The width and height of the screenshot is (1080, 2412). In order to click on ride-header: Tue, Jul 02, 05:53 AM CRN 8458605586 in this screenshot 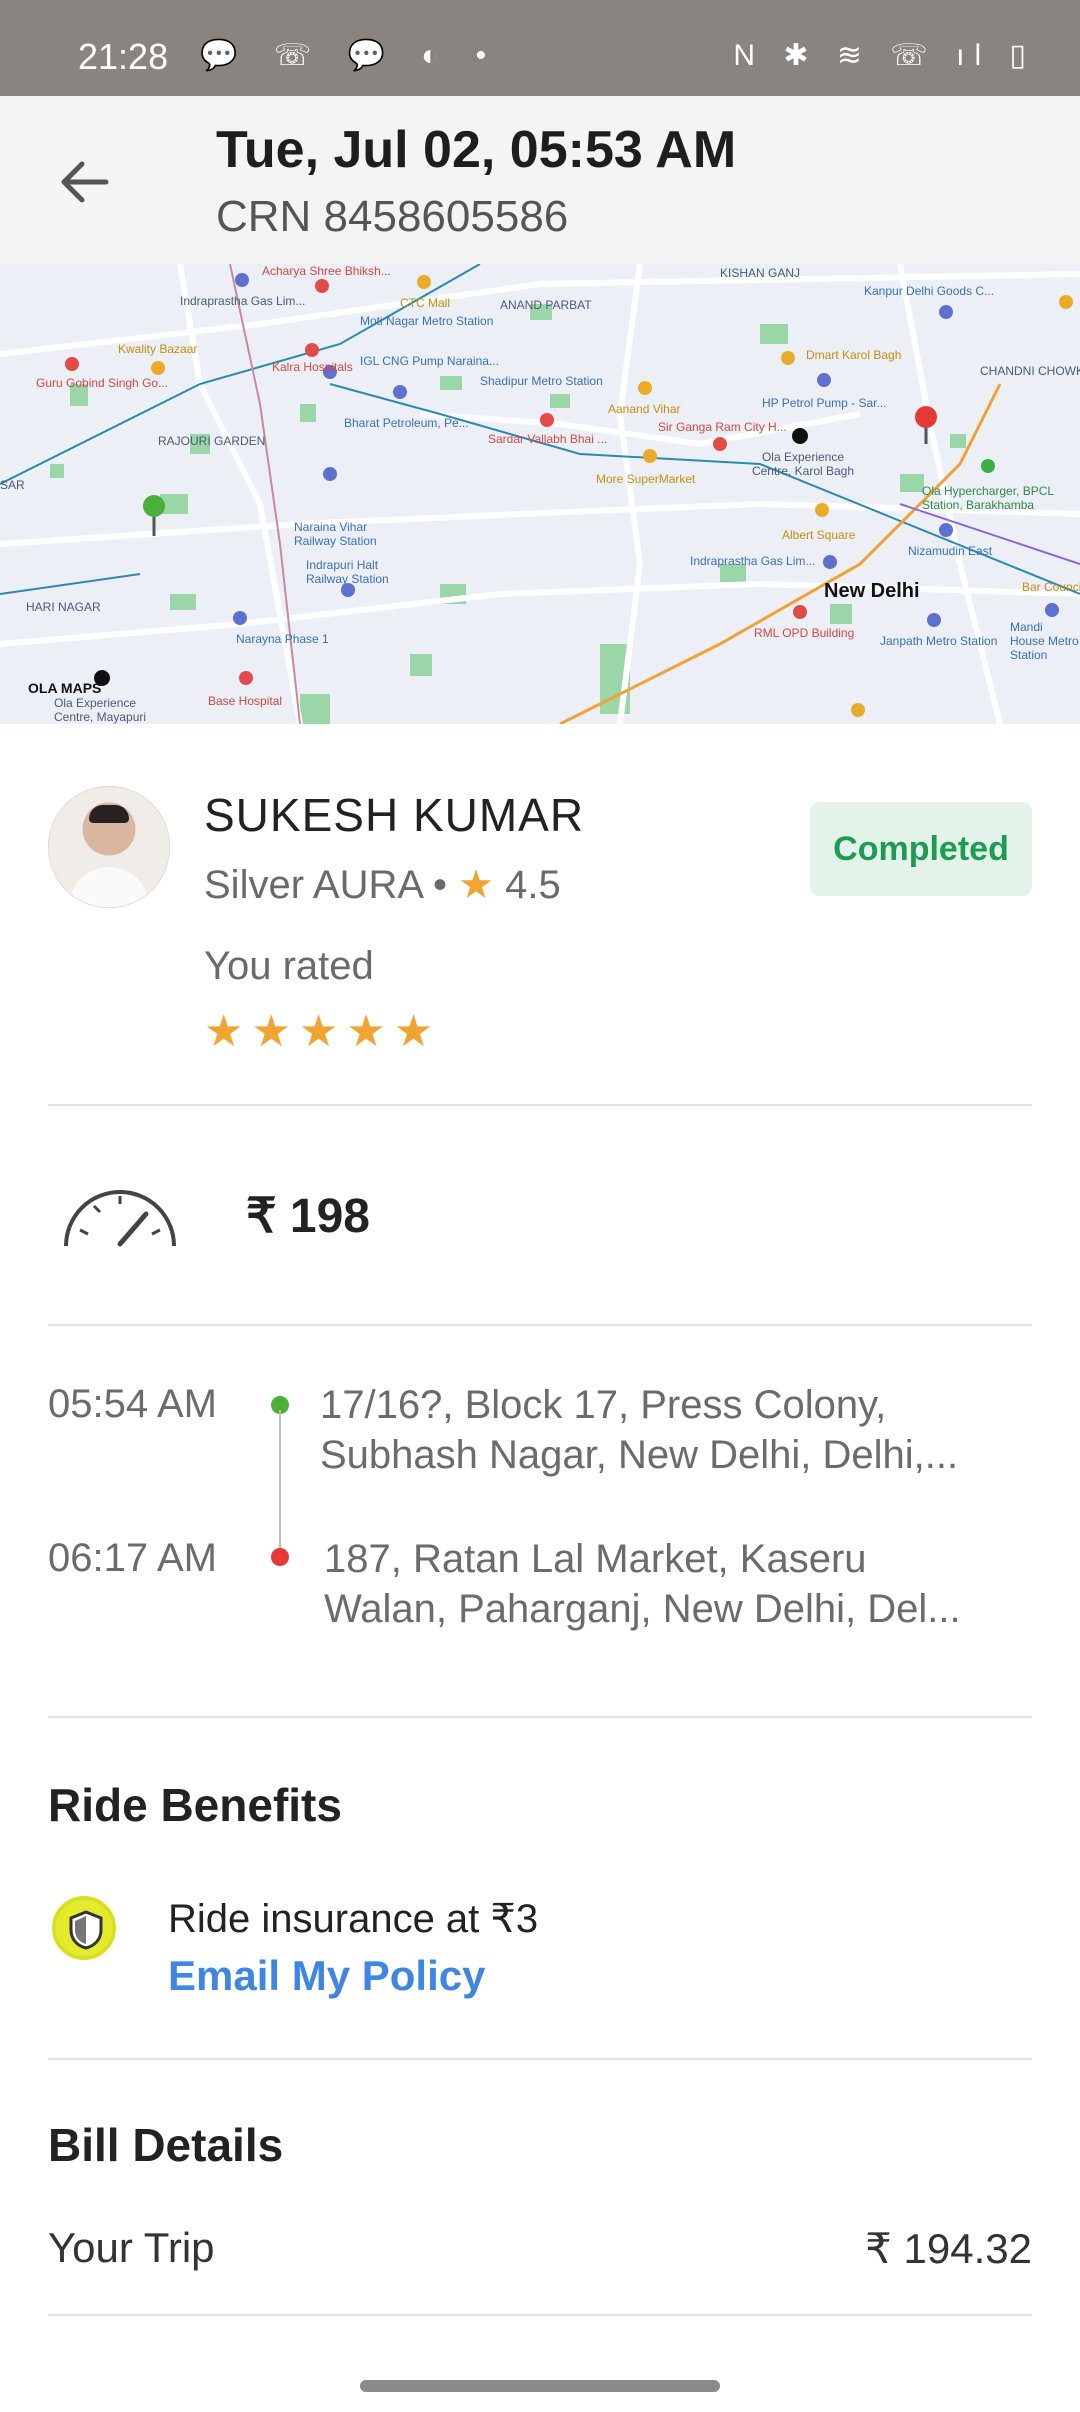, I will do `click(540, 180)`.